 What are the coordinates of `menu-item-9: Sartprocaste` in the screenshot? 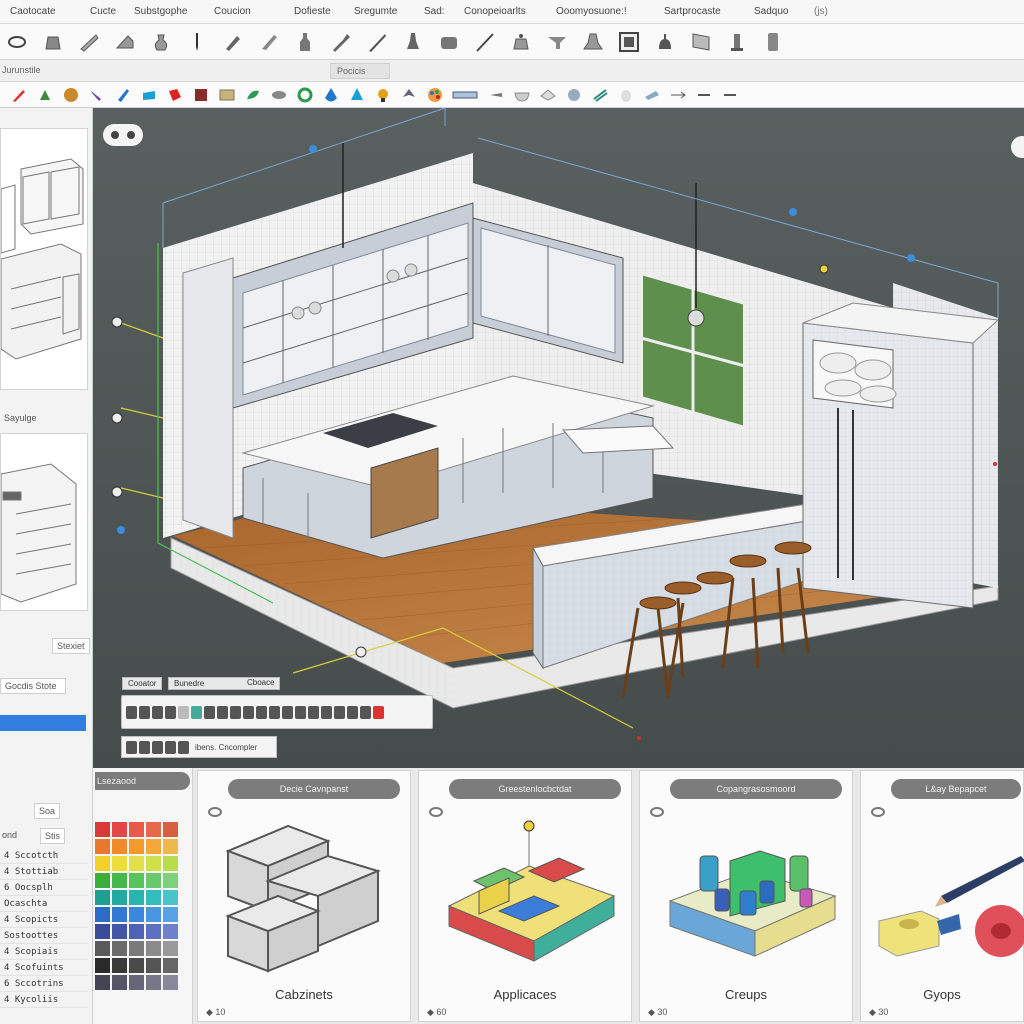 It's located at (699, 11).